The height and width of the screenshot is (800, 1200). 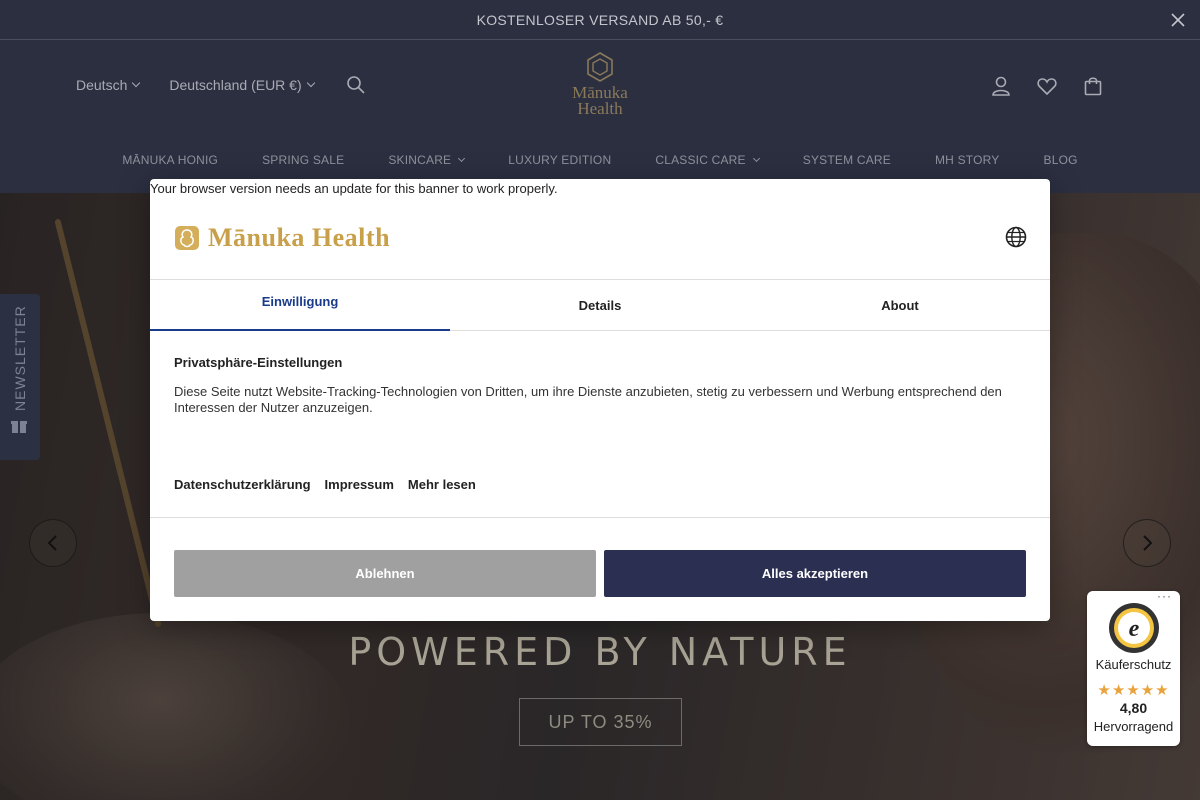 What do you see at coordinates (707, 160) in the screenshot?
I see `nav-item-classic-care: CLASSIC CARE` at bounding box center [707, 160].